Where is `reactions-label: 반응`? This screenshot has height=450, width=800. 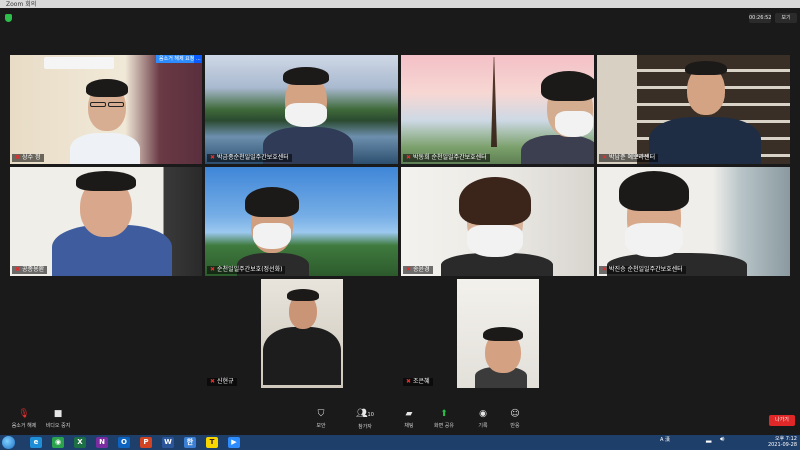
reactions-label: 반응 is located at coordinates (515, 426).